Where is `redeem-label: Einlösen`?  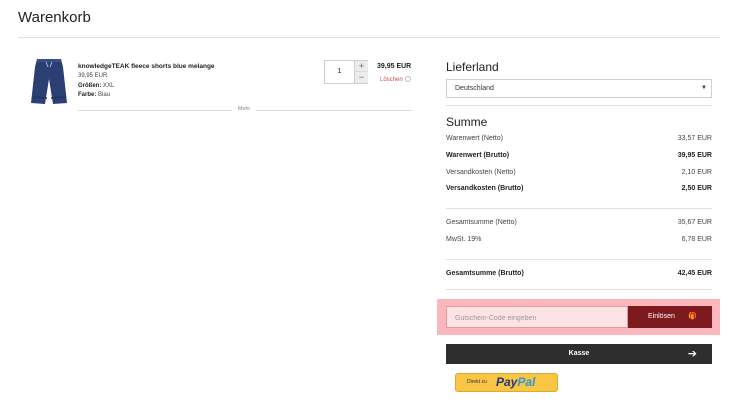 redeem-label: Einlösen is located at coordinates (661, 316).